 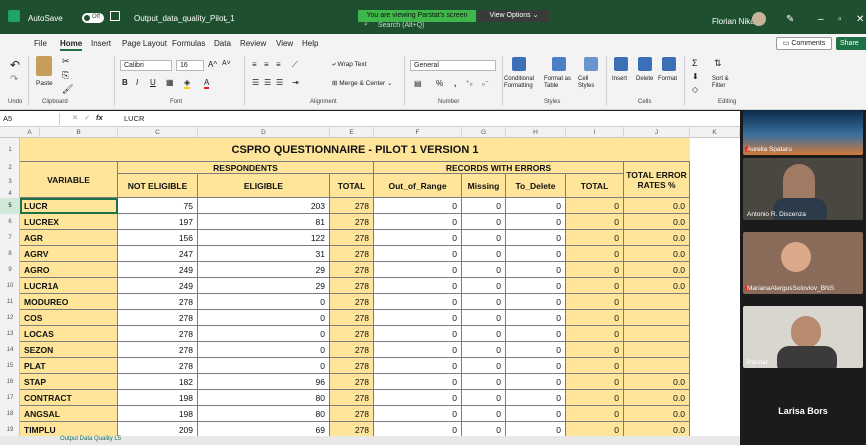 What do you see at coordinates (644, 79) in the screenshot?
I see `delete-label: Delete` at bounding box center [644, 79].